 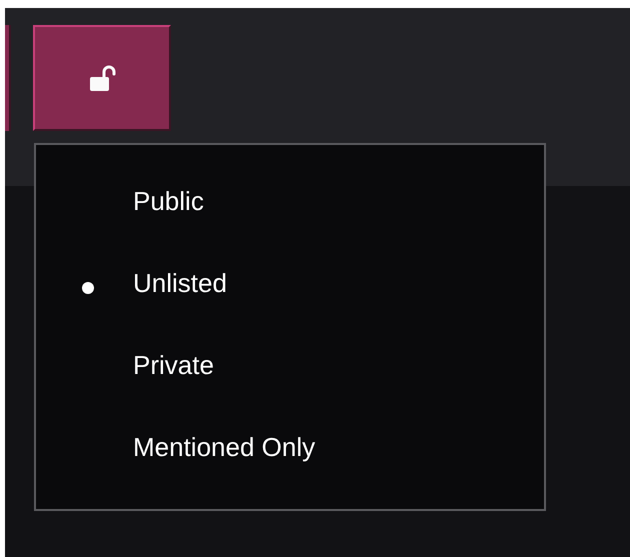 I want to click on unlock-icon, so click(x=102, y=78).